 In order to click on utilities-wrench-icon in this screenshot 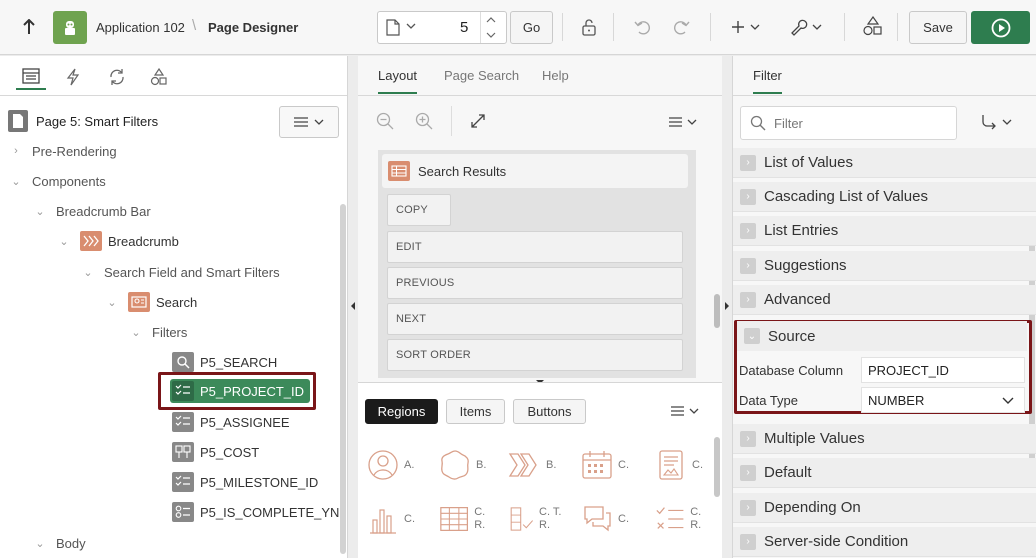, I will do `click(806, 27)`.